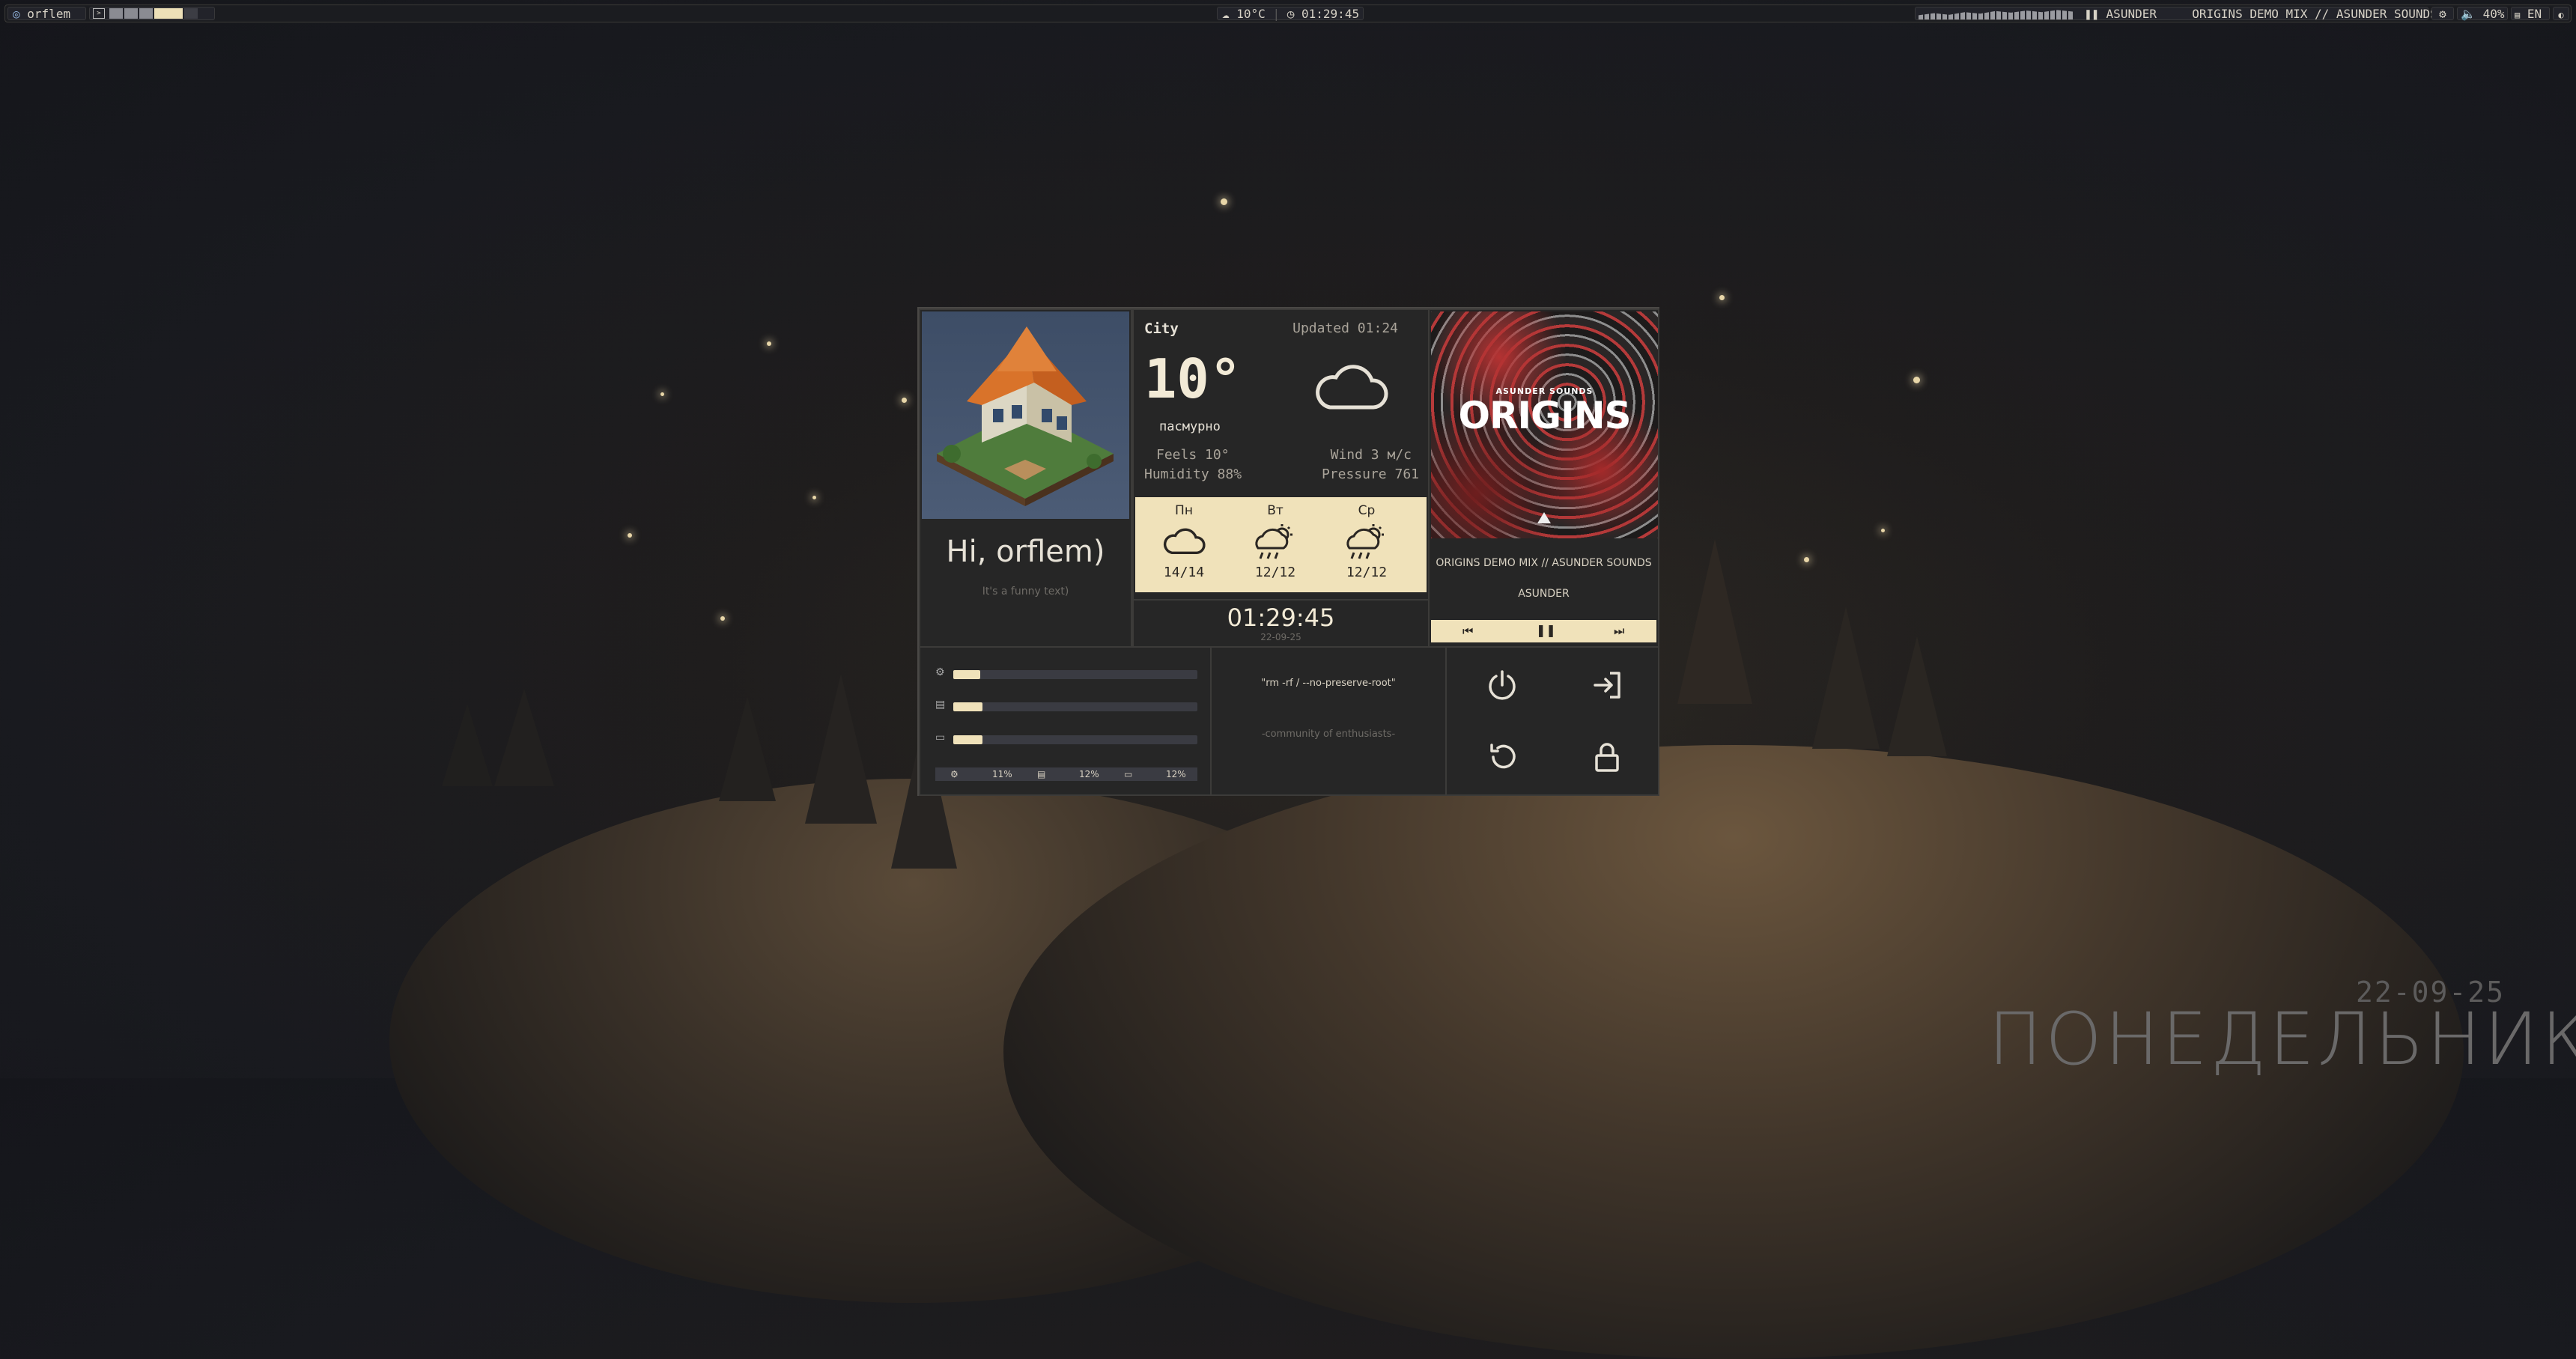  I want to click on track-title: ORIGINS DEMO MIX // ASUNDER SOUNDS, so click(1544, 563).